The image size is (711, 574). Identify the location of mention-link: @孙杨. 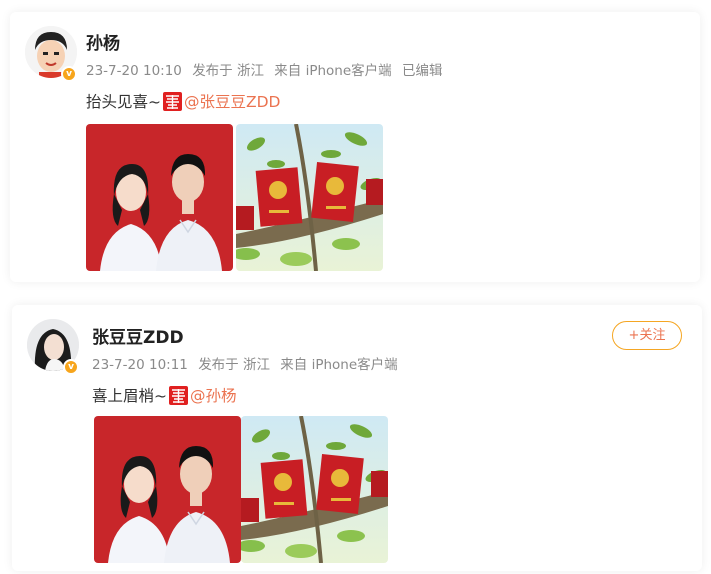
(213, 395).